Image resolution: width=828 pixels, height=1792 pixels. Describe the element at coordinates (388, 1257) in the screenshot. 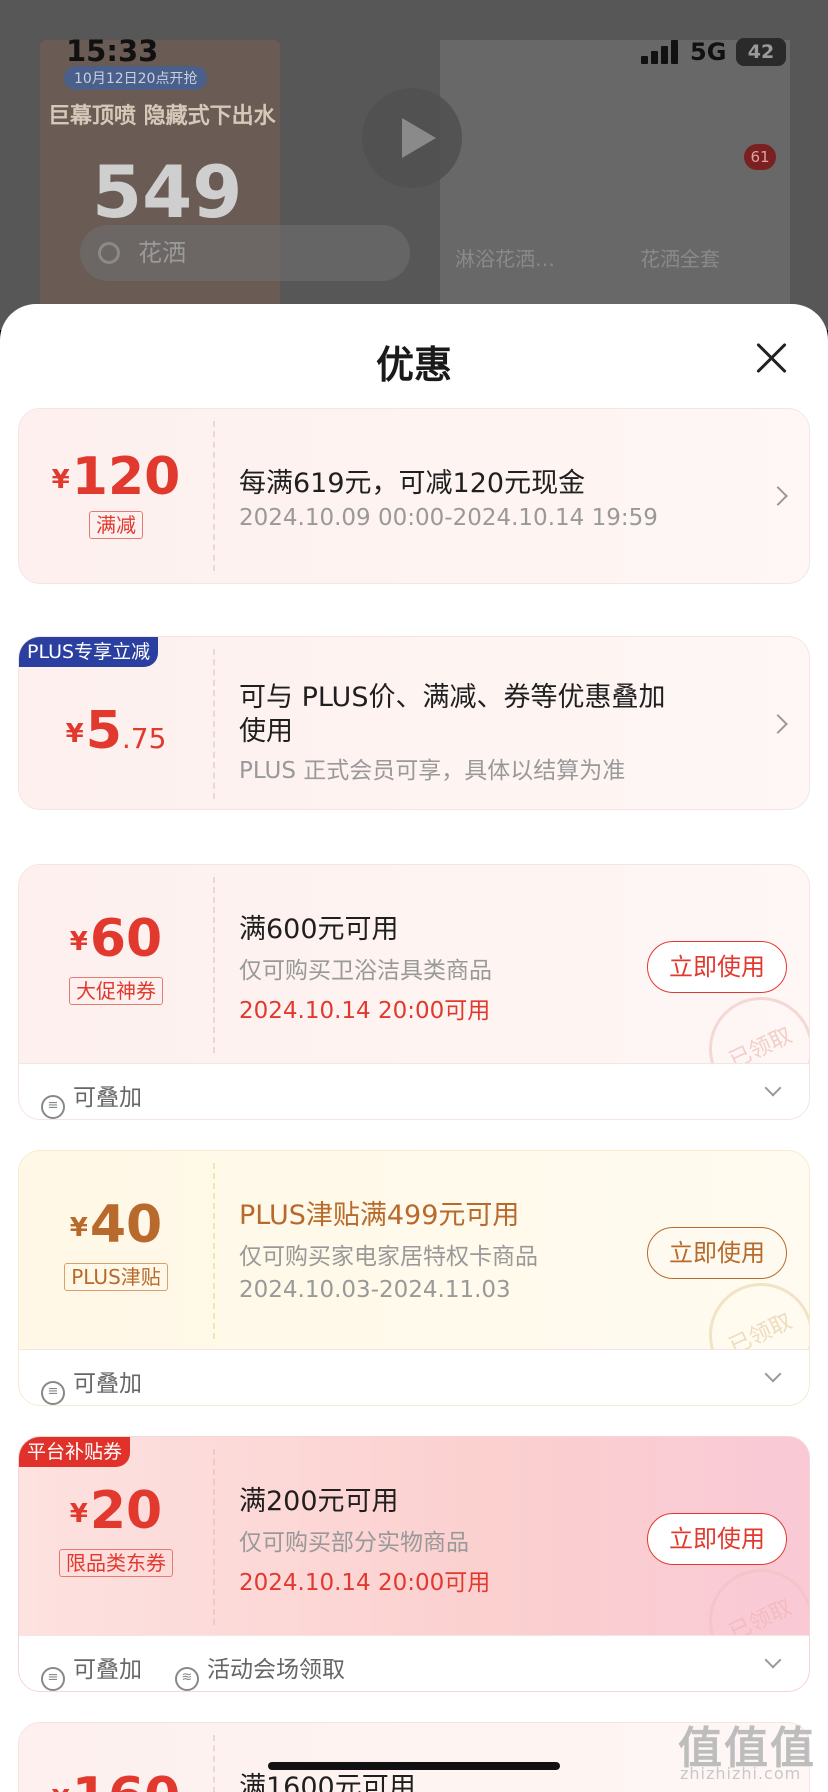

I see `coupon-scope: 仅可购买家电家居特权卡商品` at that location.